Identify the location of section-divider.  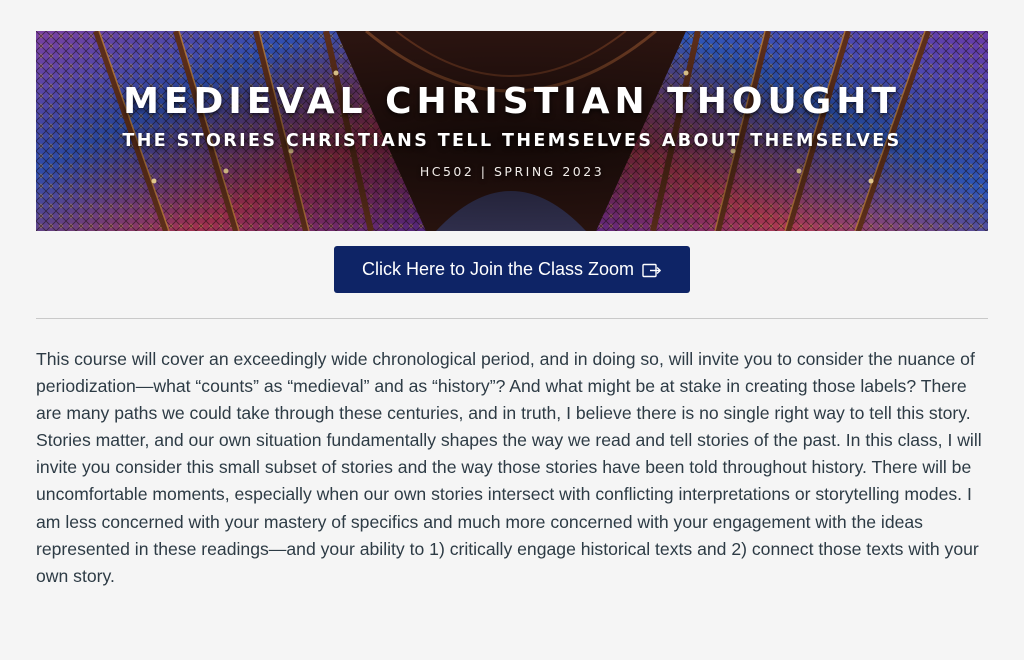
(512, 318).